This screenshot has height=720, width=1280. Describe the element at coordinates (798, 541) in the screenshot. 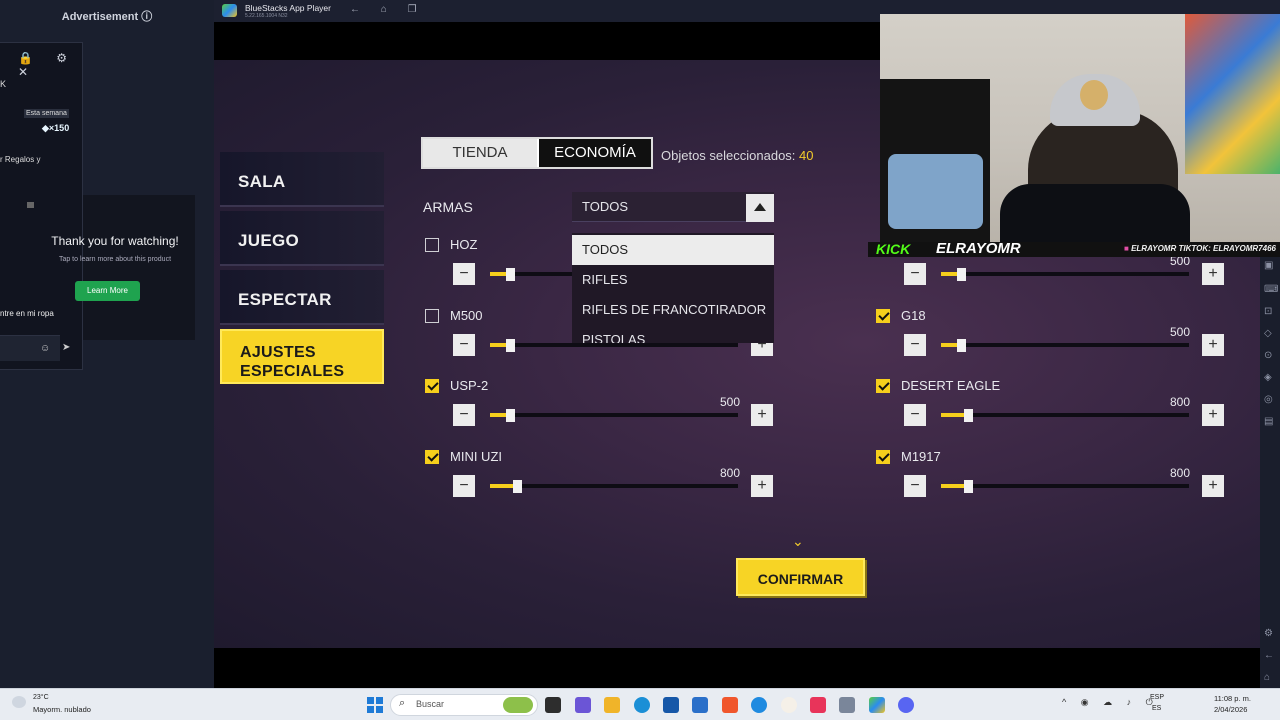

I see `scroll-down-chevron-icon: ⌄` at that location.